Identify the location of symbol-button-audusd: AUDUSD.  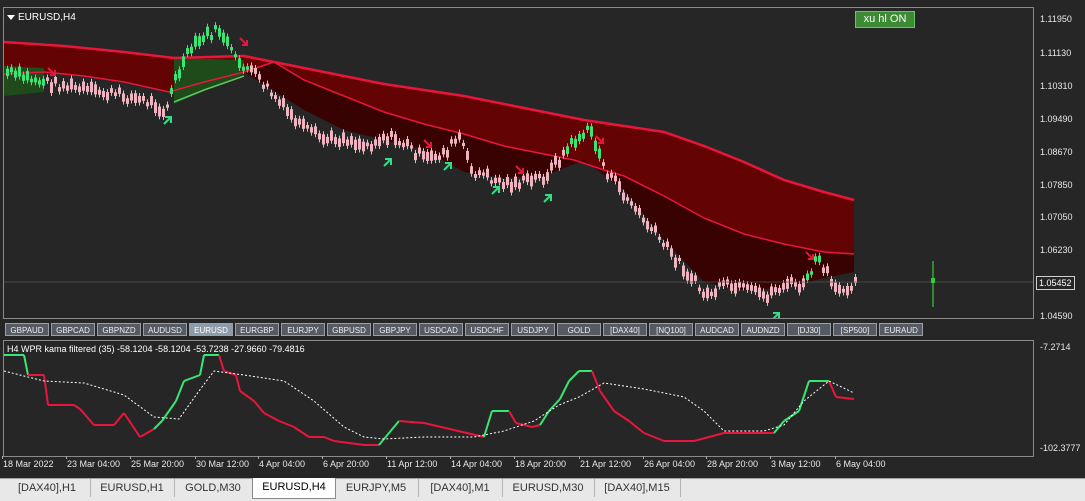
(165, 329).